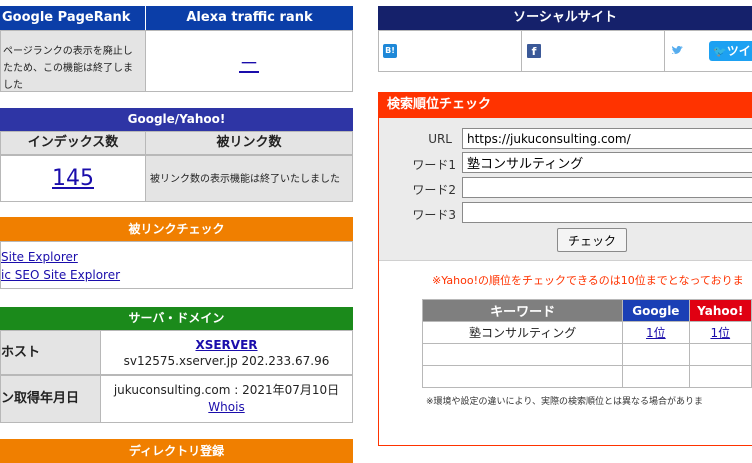 The width and height of the screenshot is (752, 463). Describe the element at coordinates (440, 139) in the screenshot. I see `url-label: URL` at that location.